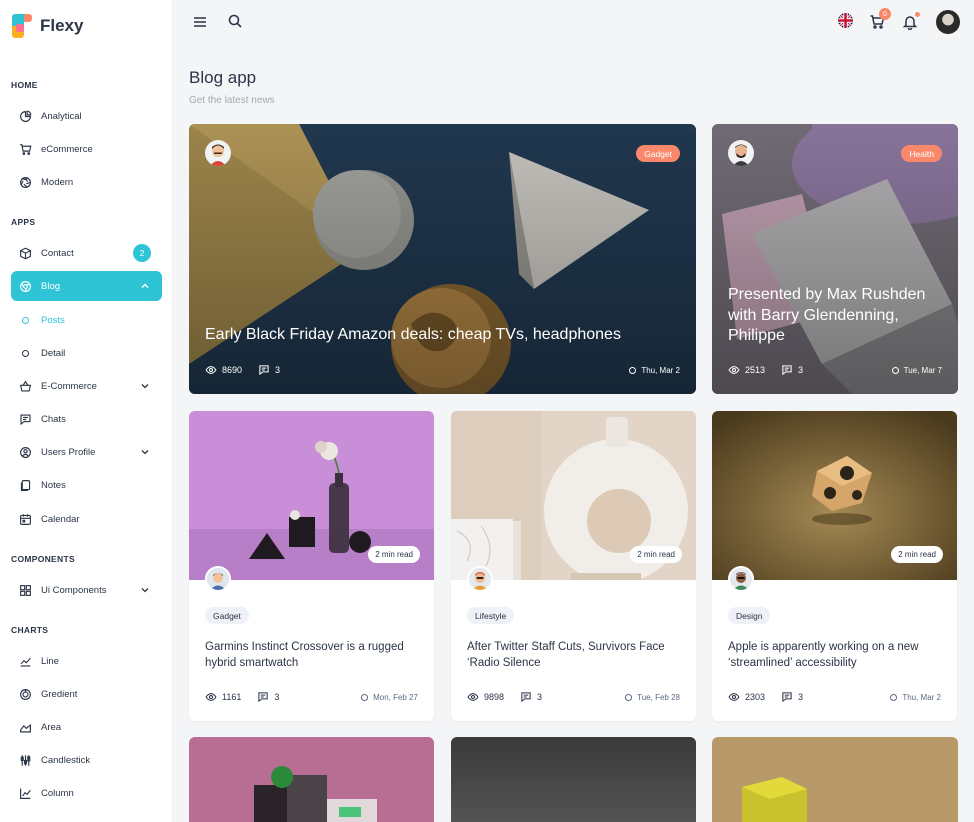 Image resolution: width=974 pixels, height=822 pixels. What do you see at coordinates (53, 320) in the screenshot?
I see `sidebar-item-label: Posts` at bounding box center [53, 320].